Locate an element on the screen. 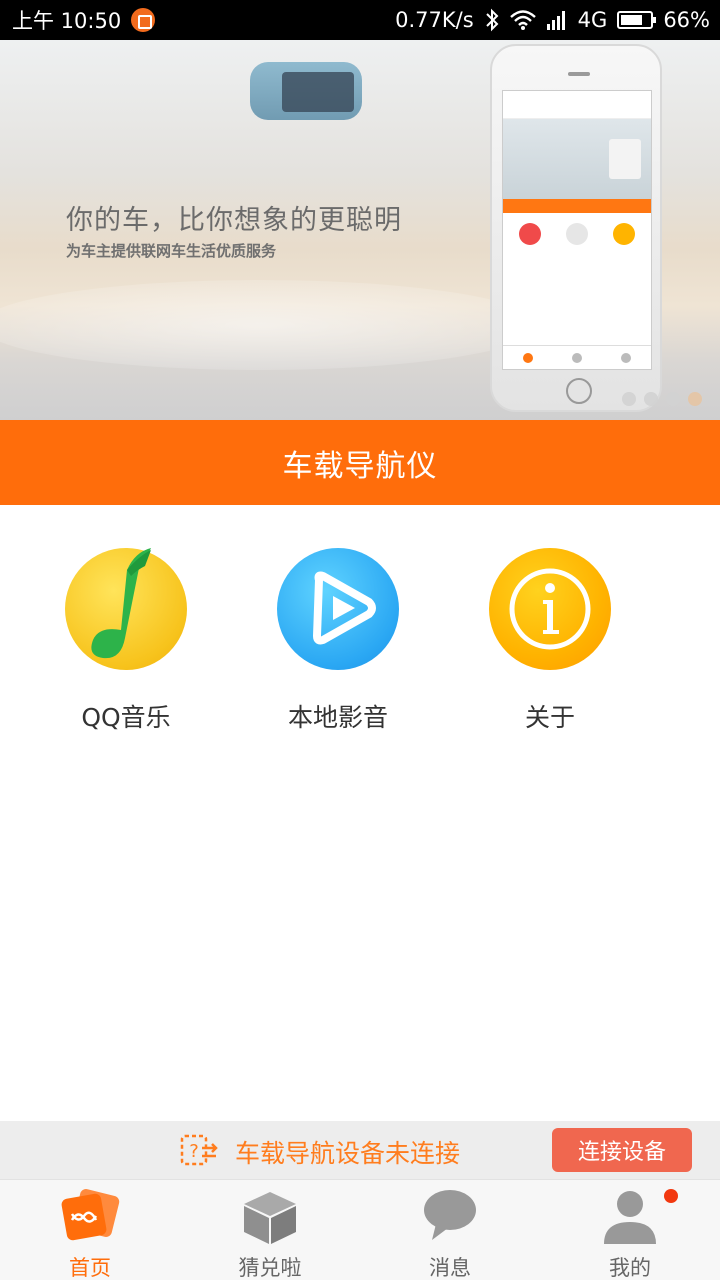  tab-label: 消息 is located at coordinates (450, 1268).